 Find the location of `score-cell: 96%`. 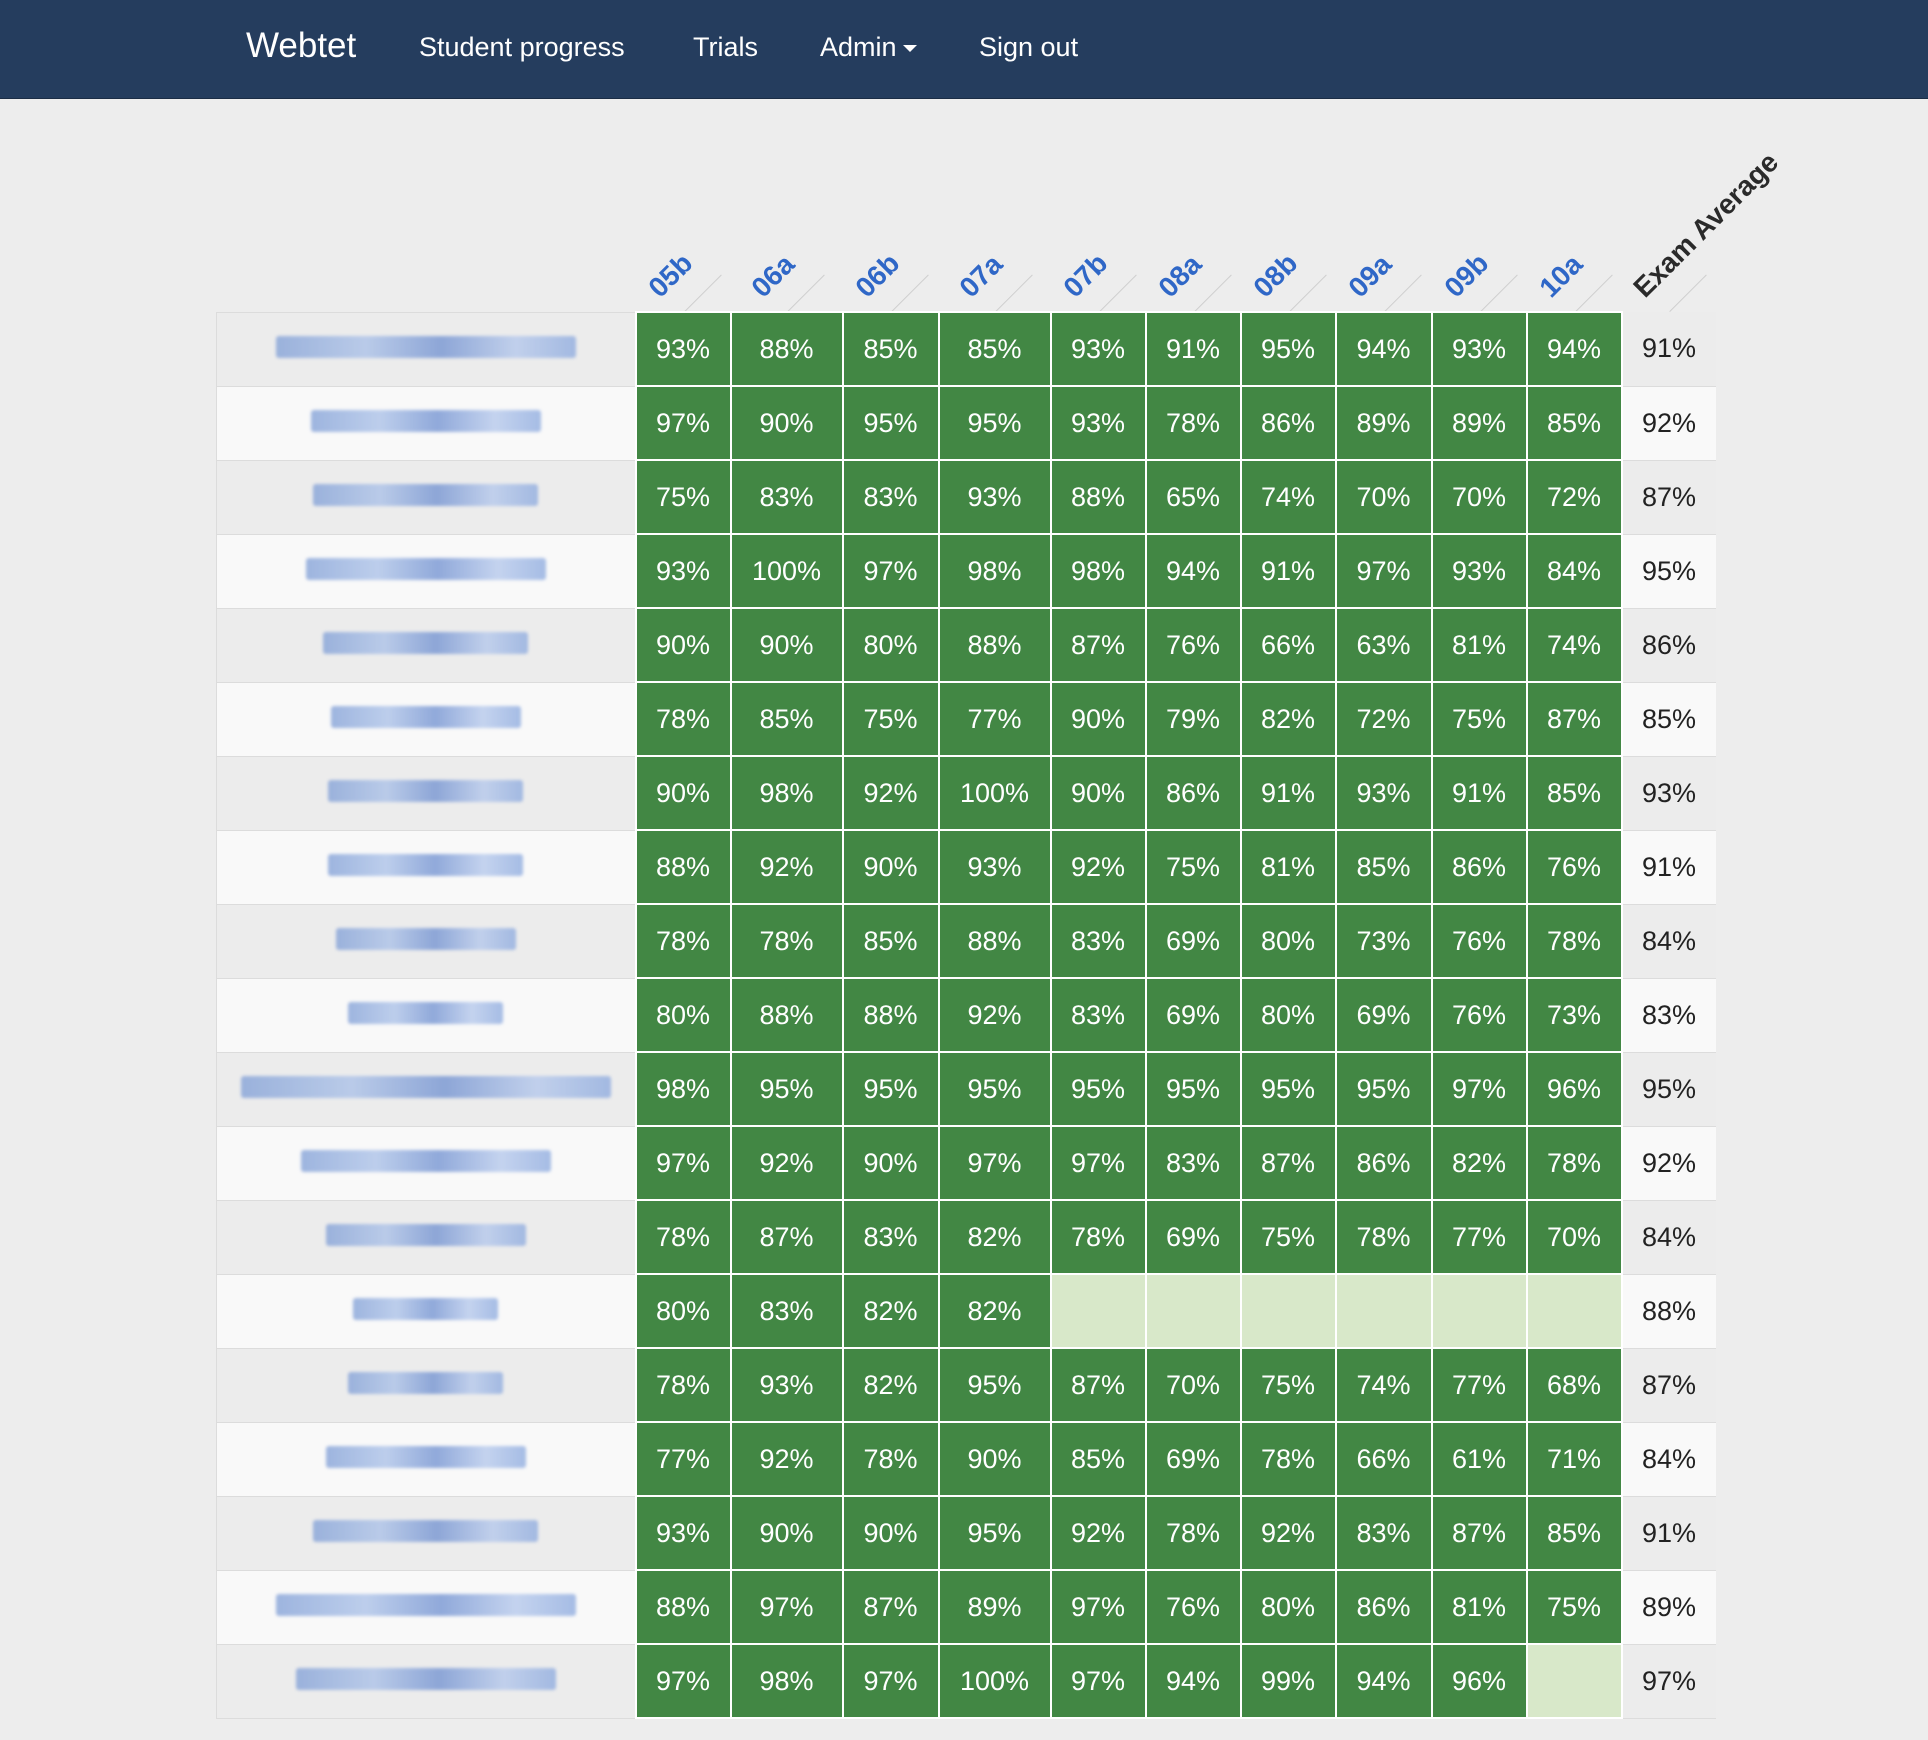

score-cell: 96% is located at coordinates (1574, 1089).